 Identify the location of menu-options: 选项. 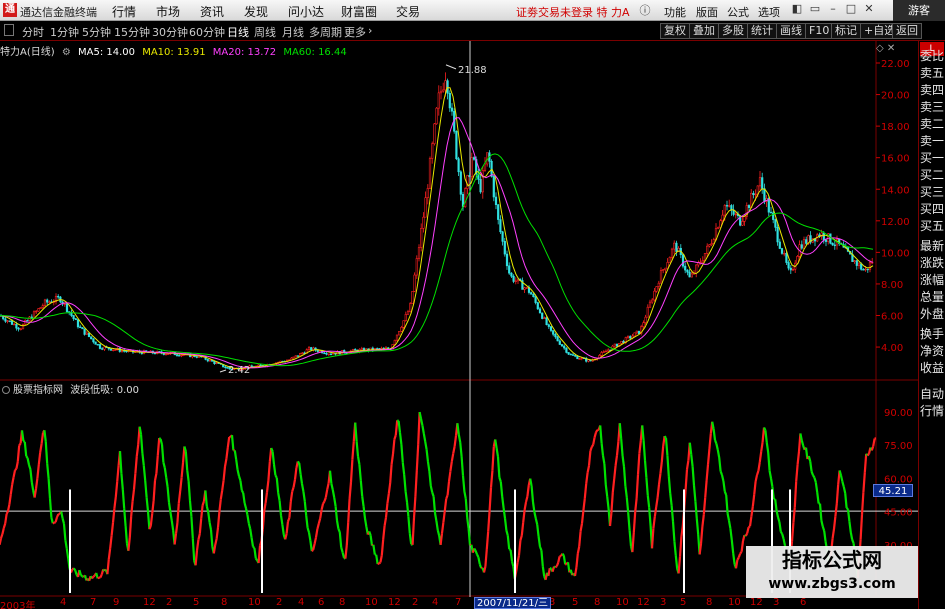
(769, 12).